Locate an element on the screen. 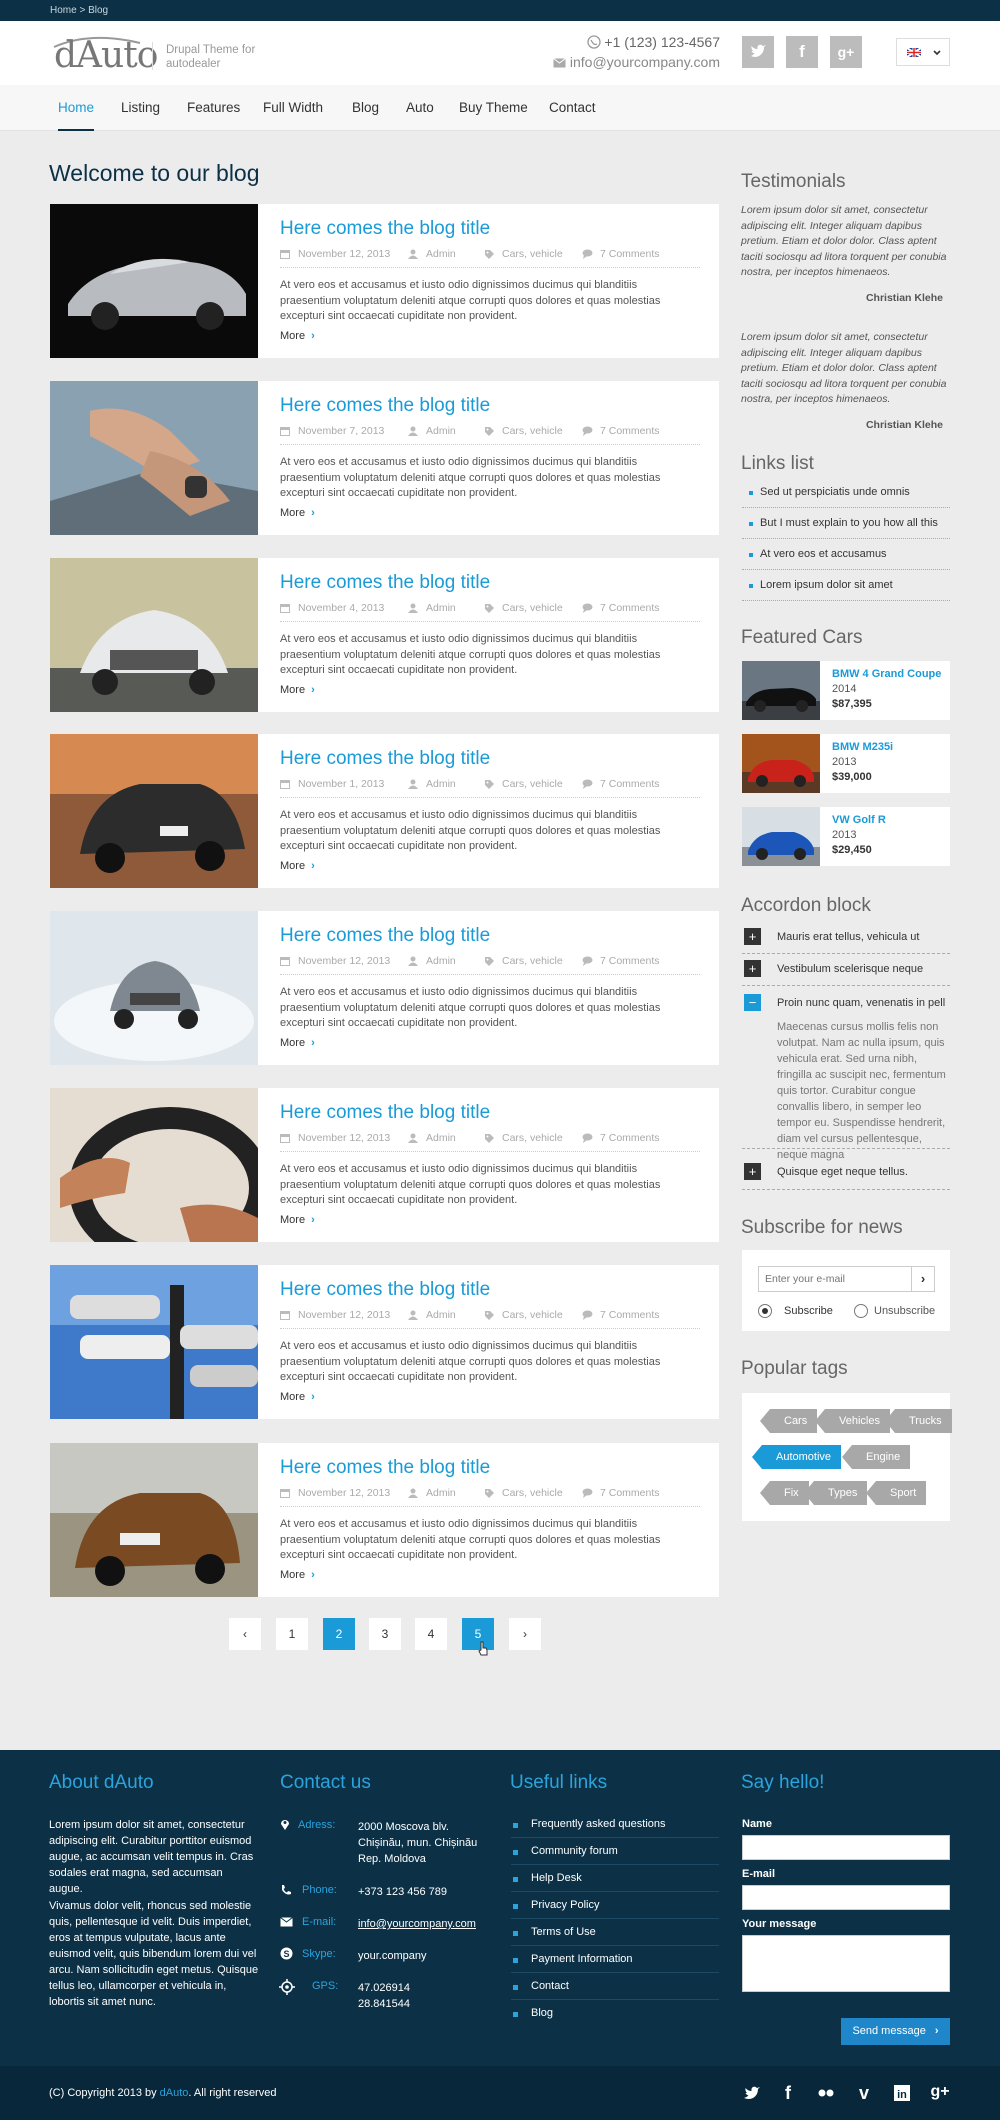 This screenshot has height=2120, width=1000. copyright-brand-link: dAuto is located at coordinates (174, 2093).